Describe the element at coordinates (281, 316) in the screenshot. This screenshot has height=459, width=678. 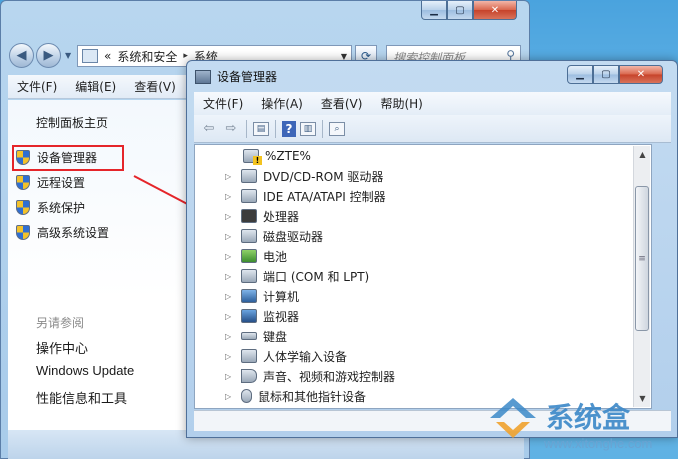
I see `tree-item-label: 监视器` at that location.